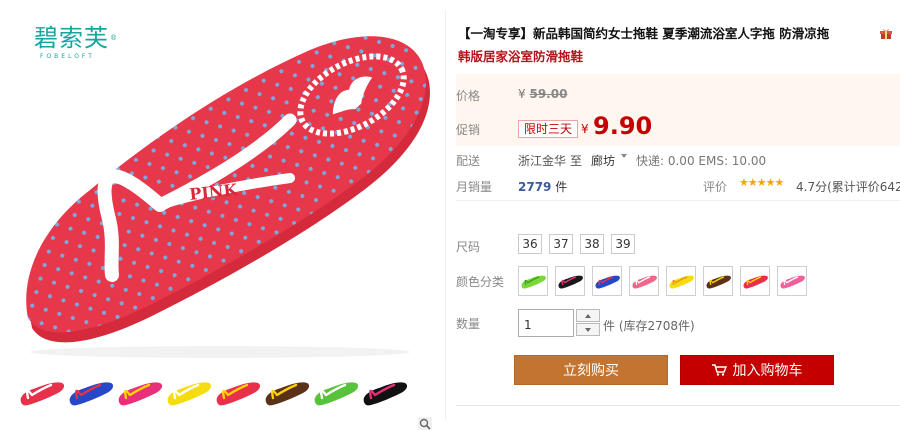  Describe the element at coordinates (623, 126) in the screenshot. I see `promo-price: 9.90` at that location.